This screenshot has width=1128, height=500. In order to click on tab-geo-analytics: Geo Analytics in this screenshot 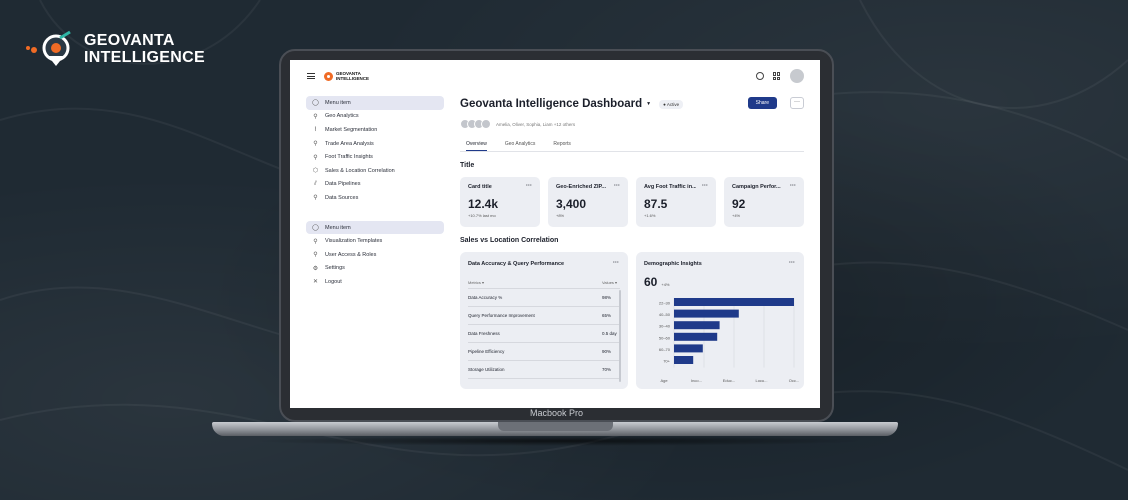, I will do `click(520, 144)`.